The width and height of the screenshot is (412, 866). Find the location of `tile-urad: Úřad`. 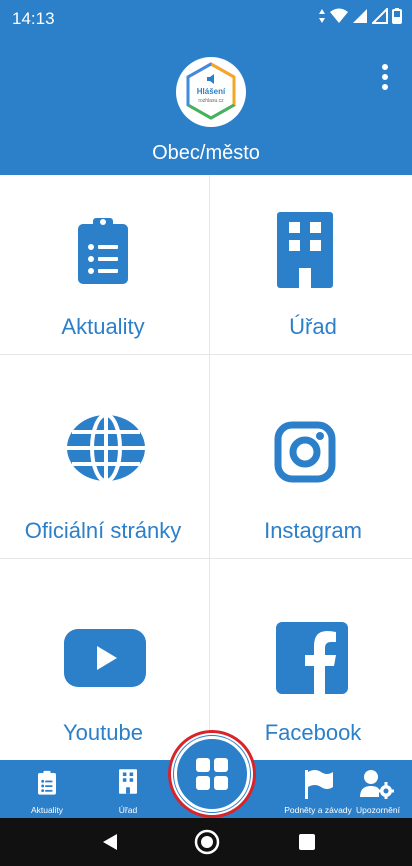

tile-urad: Úřad is located at coordinates (311, 264).